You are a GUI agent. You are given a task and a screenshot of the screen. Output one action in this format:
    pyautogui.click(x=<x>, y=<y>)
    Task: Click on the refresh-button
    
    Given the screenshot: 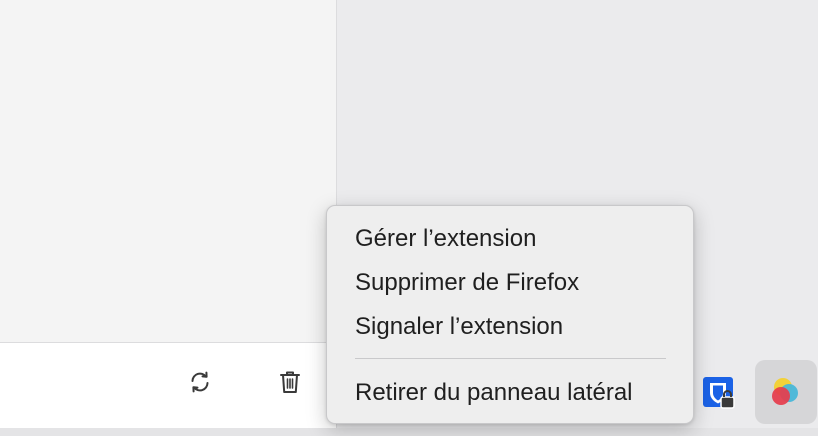 What is the action you would take?
    pyautogui.click(x=200, y=382)
    